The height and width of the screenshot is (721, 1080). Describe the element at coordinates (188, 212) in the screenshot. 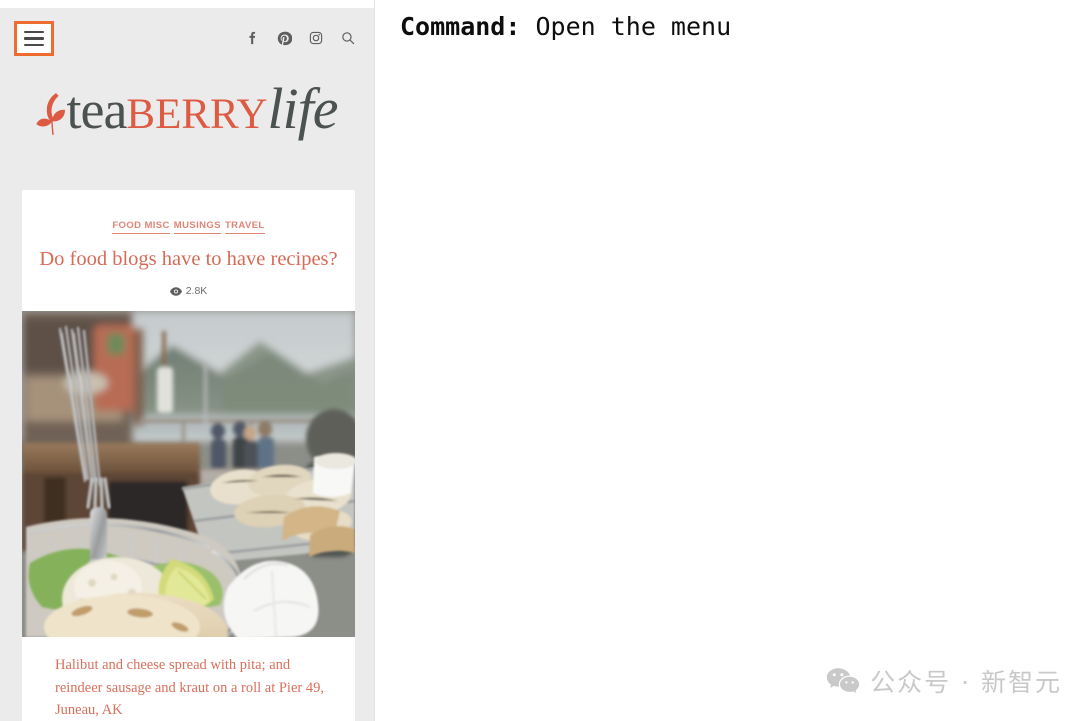

I see `post-categories: FOOD MISC MUSINGS TRAVEL` at that location.